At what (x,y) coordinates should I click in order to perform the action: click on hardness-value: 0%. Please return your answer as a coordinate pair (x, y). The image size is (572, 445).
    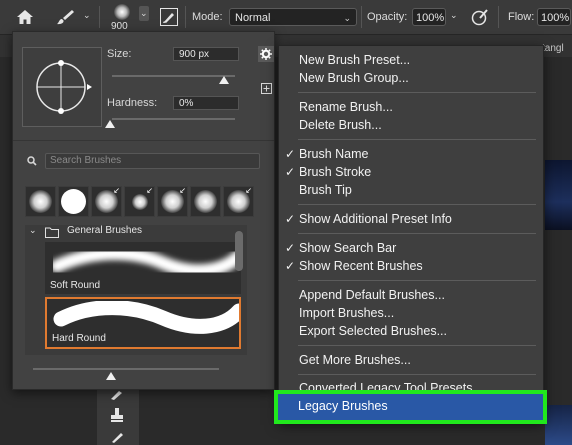
    Looking at the image, I should click on (186, 103).